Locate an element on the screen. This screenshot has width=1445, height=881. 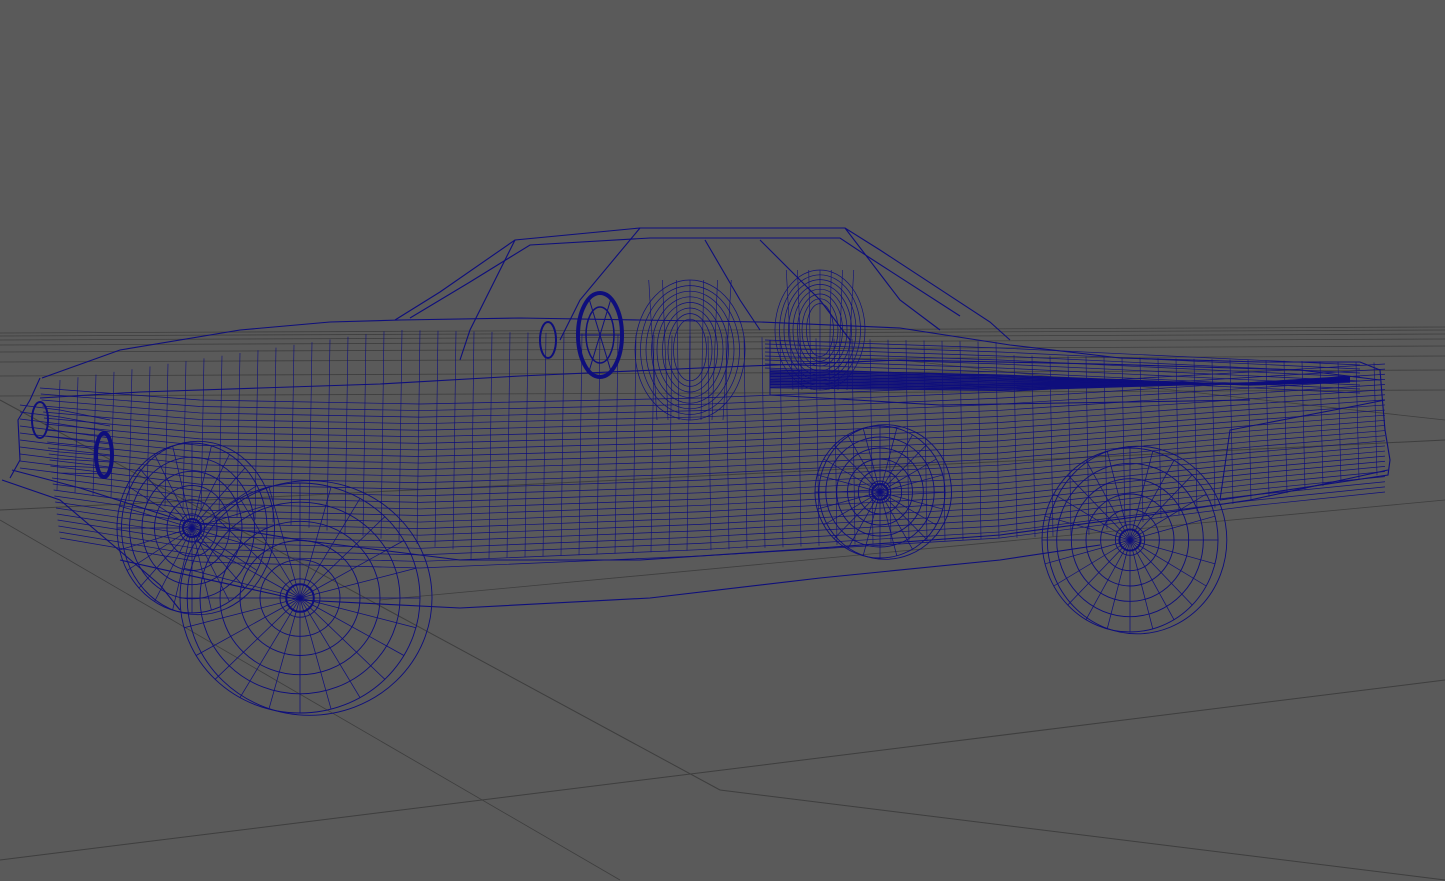
seats is located at coordinates (750, 345).